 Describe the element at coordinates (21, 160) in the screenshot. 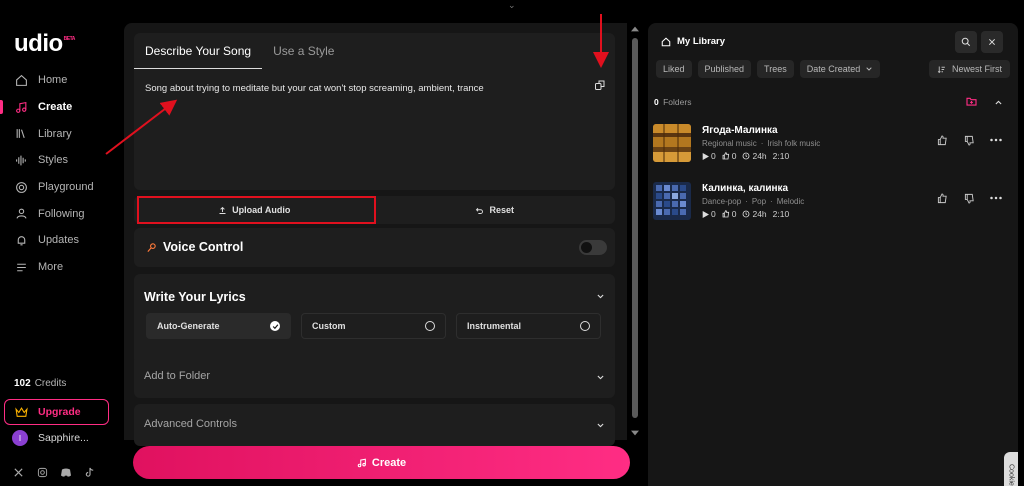

I see `waveform-icon` at that location.